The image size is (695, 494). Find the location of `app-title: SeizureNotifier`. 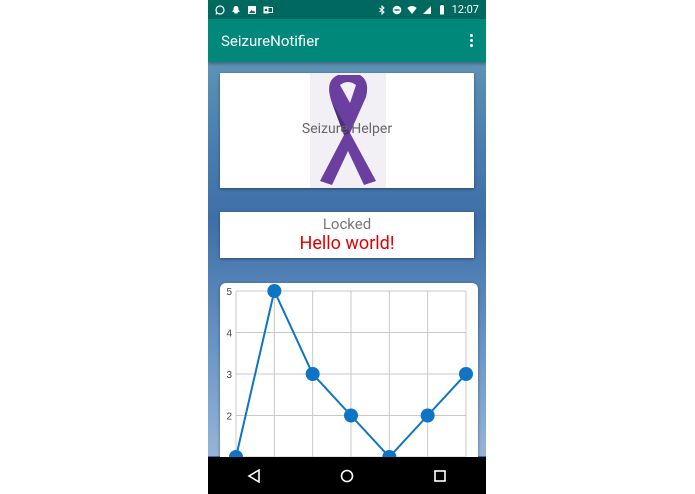

app-title: SeizureNotifier is located at coordinates (270, 40).